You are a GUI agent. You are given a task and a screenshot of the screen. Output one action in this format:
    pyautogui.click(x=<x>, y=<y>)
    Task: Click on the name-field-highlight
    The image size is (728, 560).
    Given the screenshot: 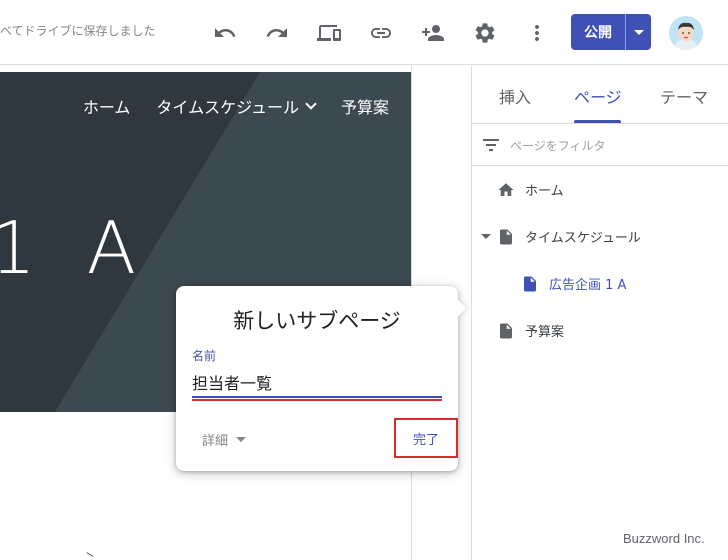 What is the action you would take?
    pyautogui.click(x=317, y=400)
    